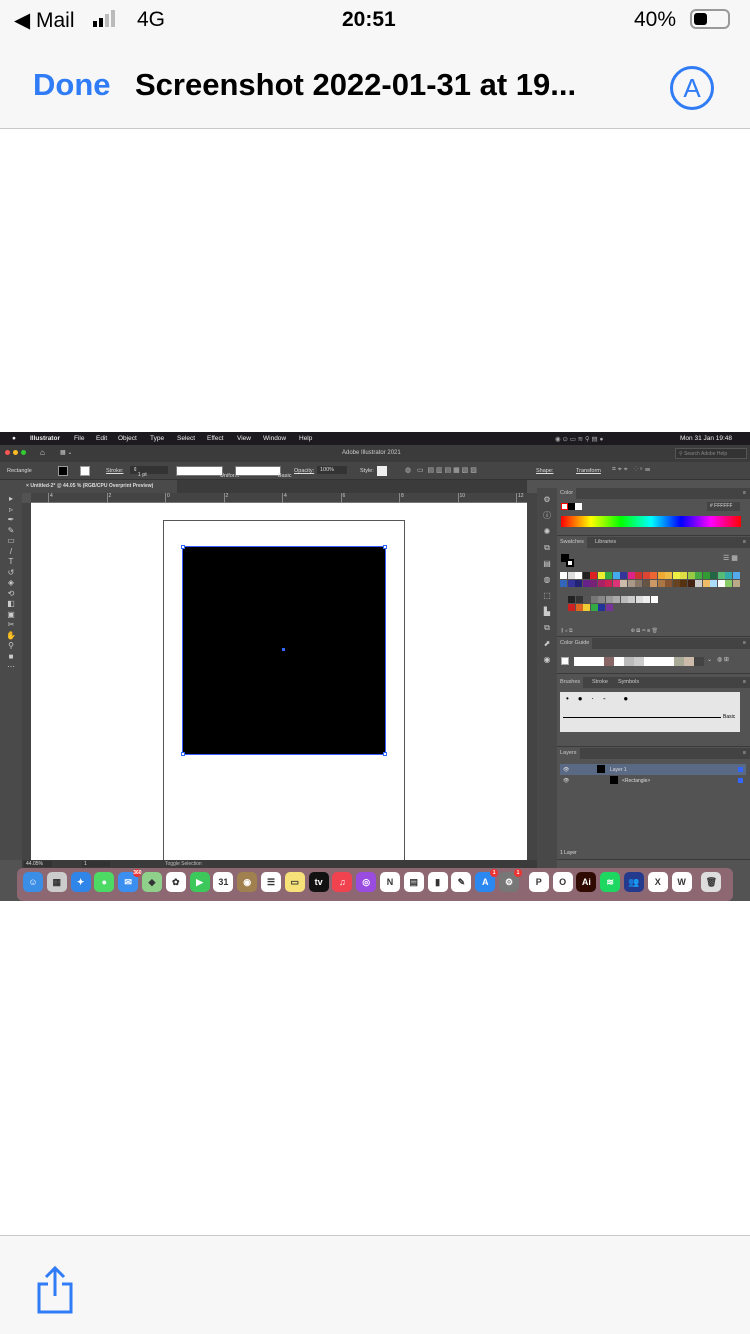 The height and width of the screenshot is (1334, 750). Describe the element at coordinates (564, 506) in the screenshot. I see `none-swatch` at that location.